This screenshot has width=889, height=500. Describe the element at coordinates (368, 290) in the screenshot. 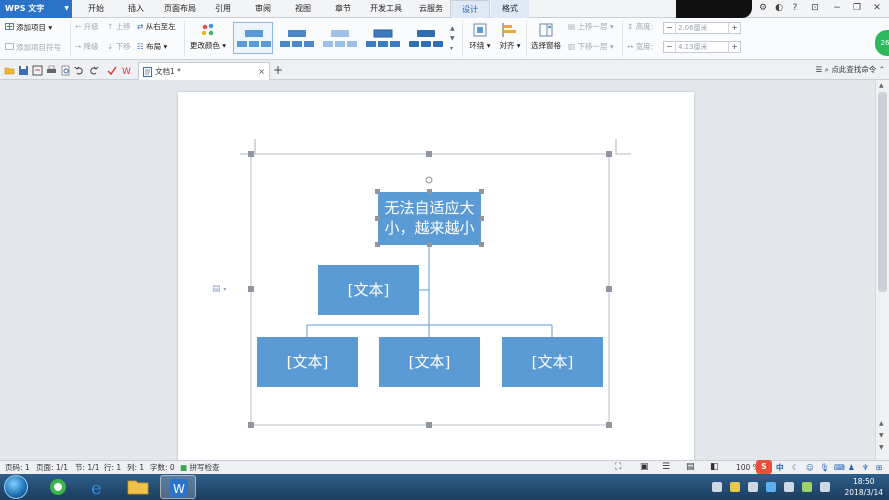

I see `node-assistant-text: [文本]` at that location.